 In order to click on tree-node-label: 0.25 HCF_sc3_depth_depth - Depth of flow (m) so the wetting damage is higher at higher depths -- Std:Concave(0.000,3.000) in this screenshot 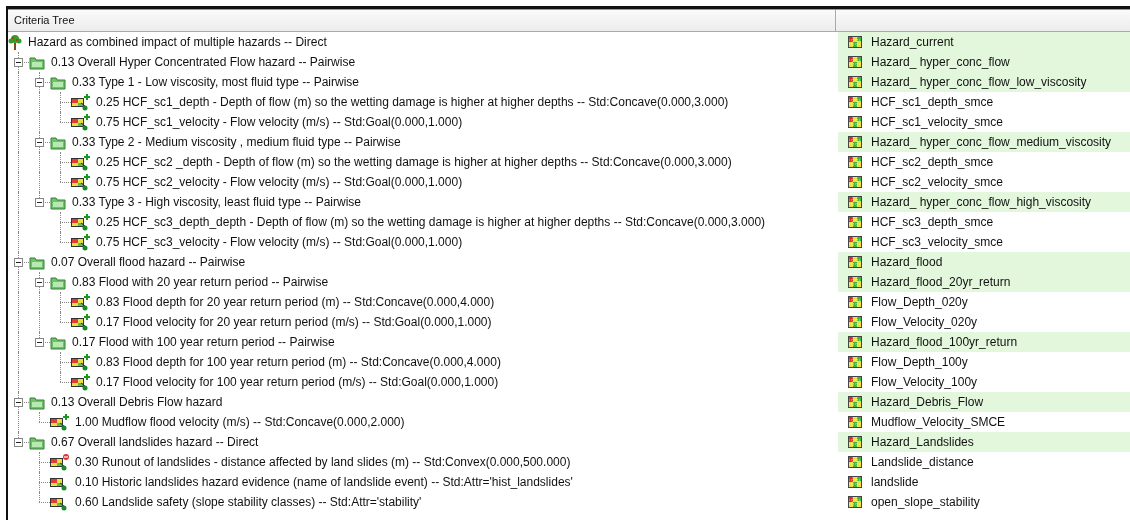, I will do `click(431, 222)`.